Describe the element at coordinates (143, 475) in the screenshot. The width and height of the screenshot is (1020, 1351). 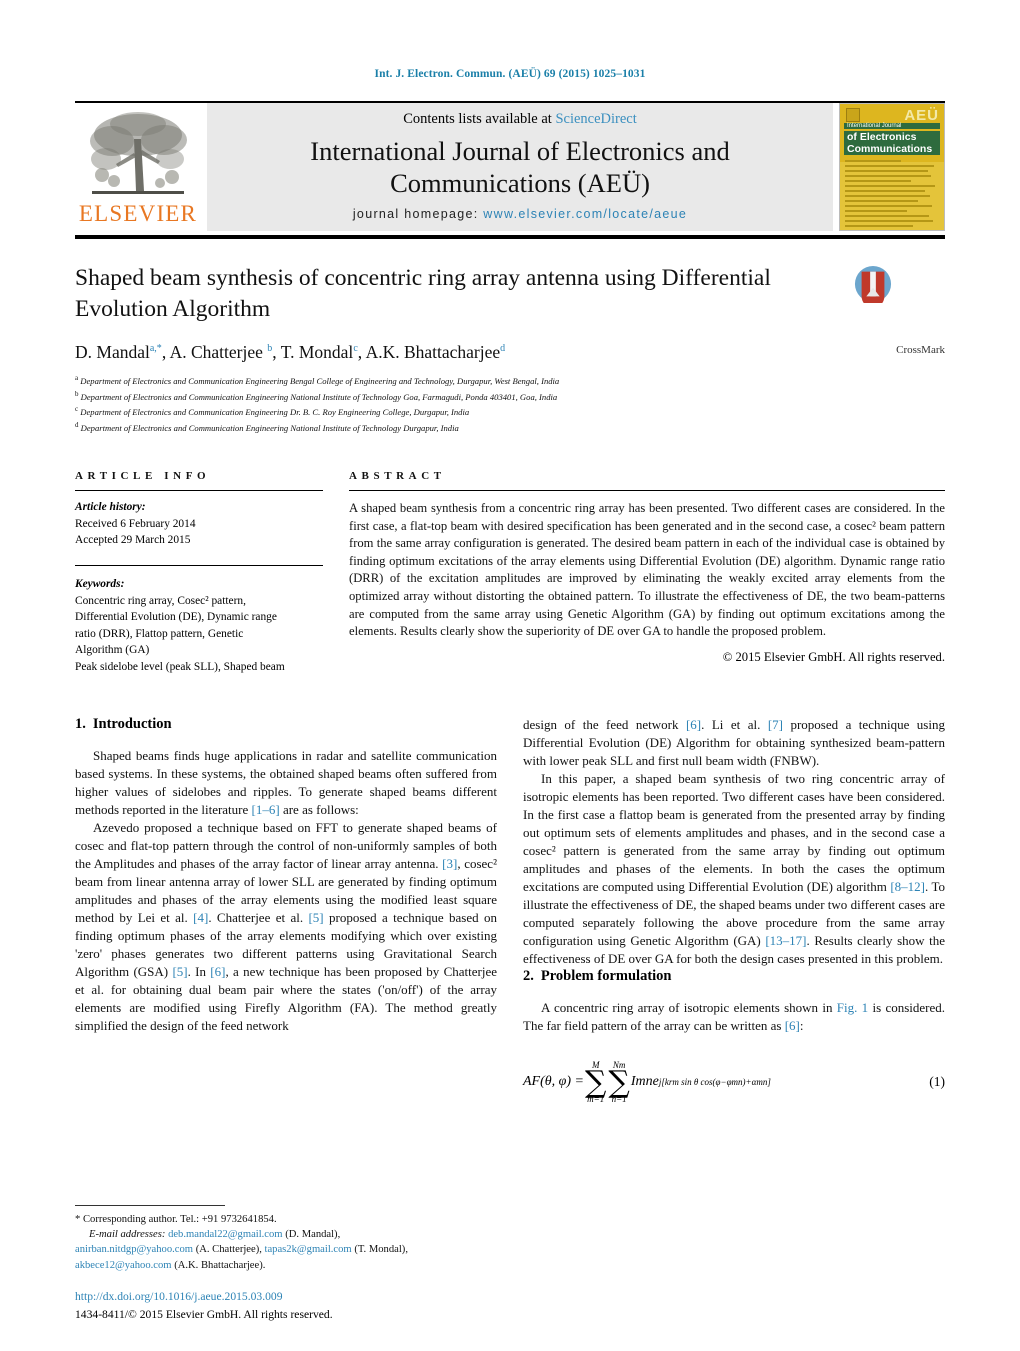
I see `article-info-heading: ARTICLE INFO` at that location.